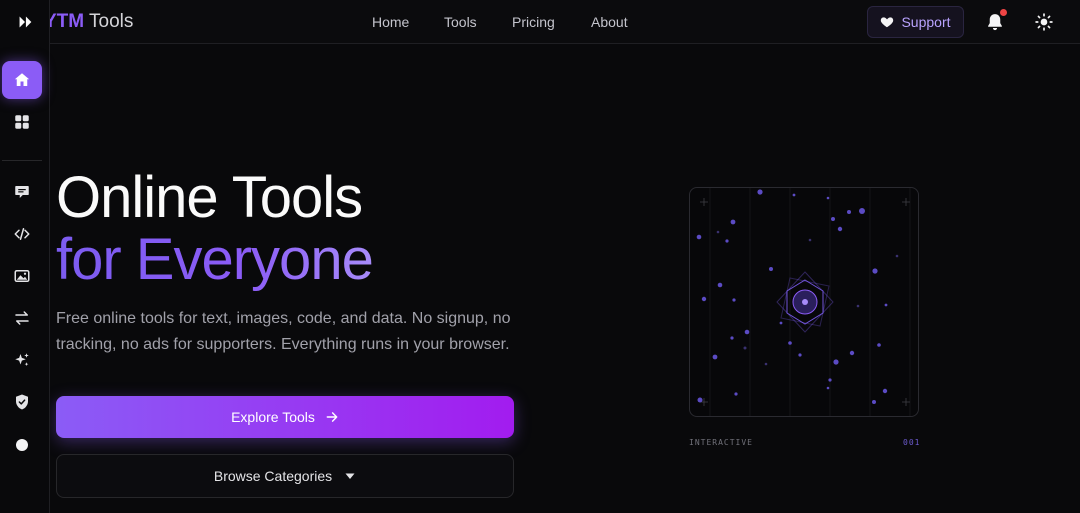 The height and width of the screenshot is (513, 1080). Describe the element at coordinates (533, 22) in the screenshot. I see `nav-link-pricing: Pricing` at that location.